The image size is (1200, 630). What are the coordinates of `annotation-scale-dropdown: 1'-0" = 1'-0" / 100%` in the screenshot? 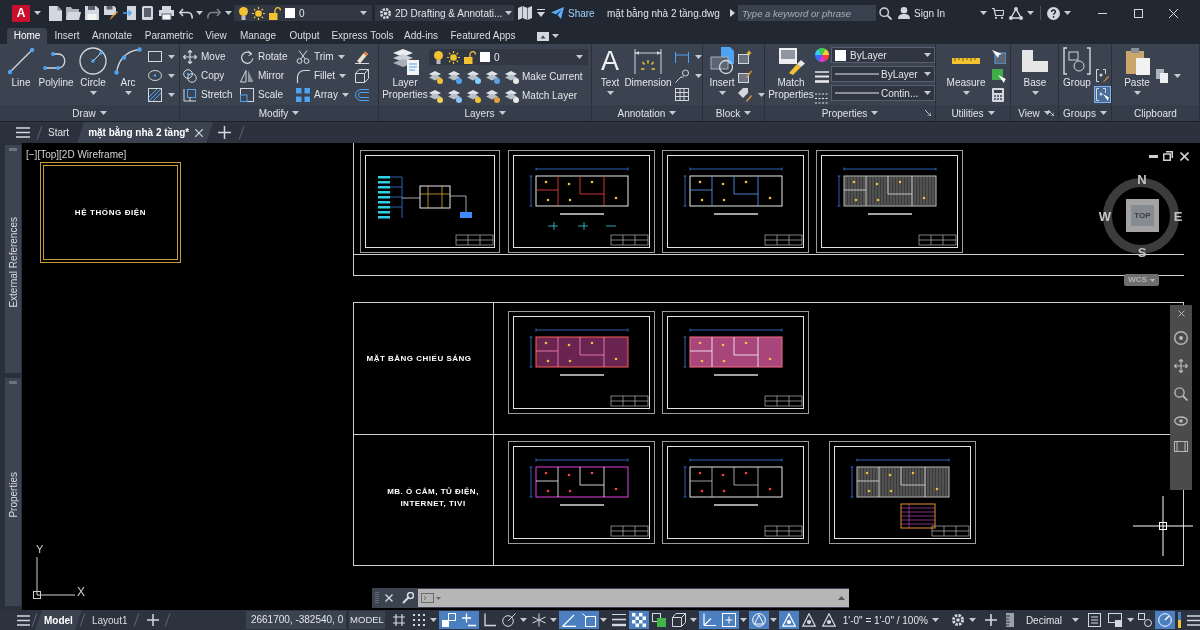 It's located at (890, 620).